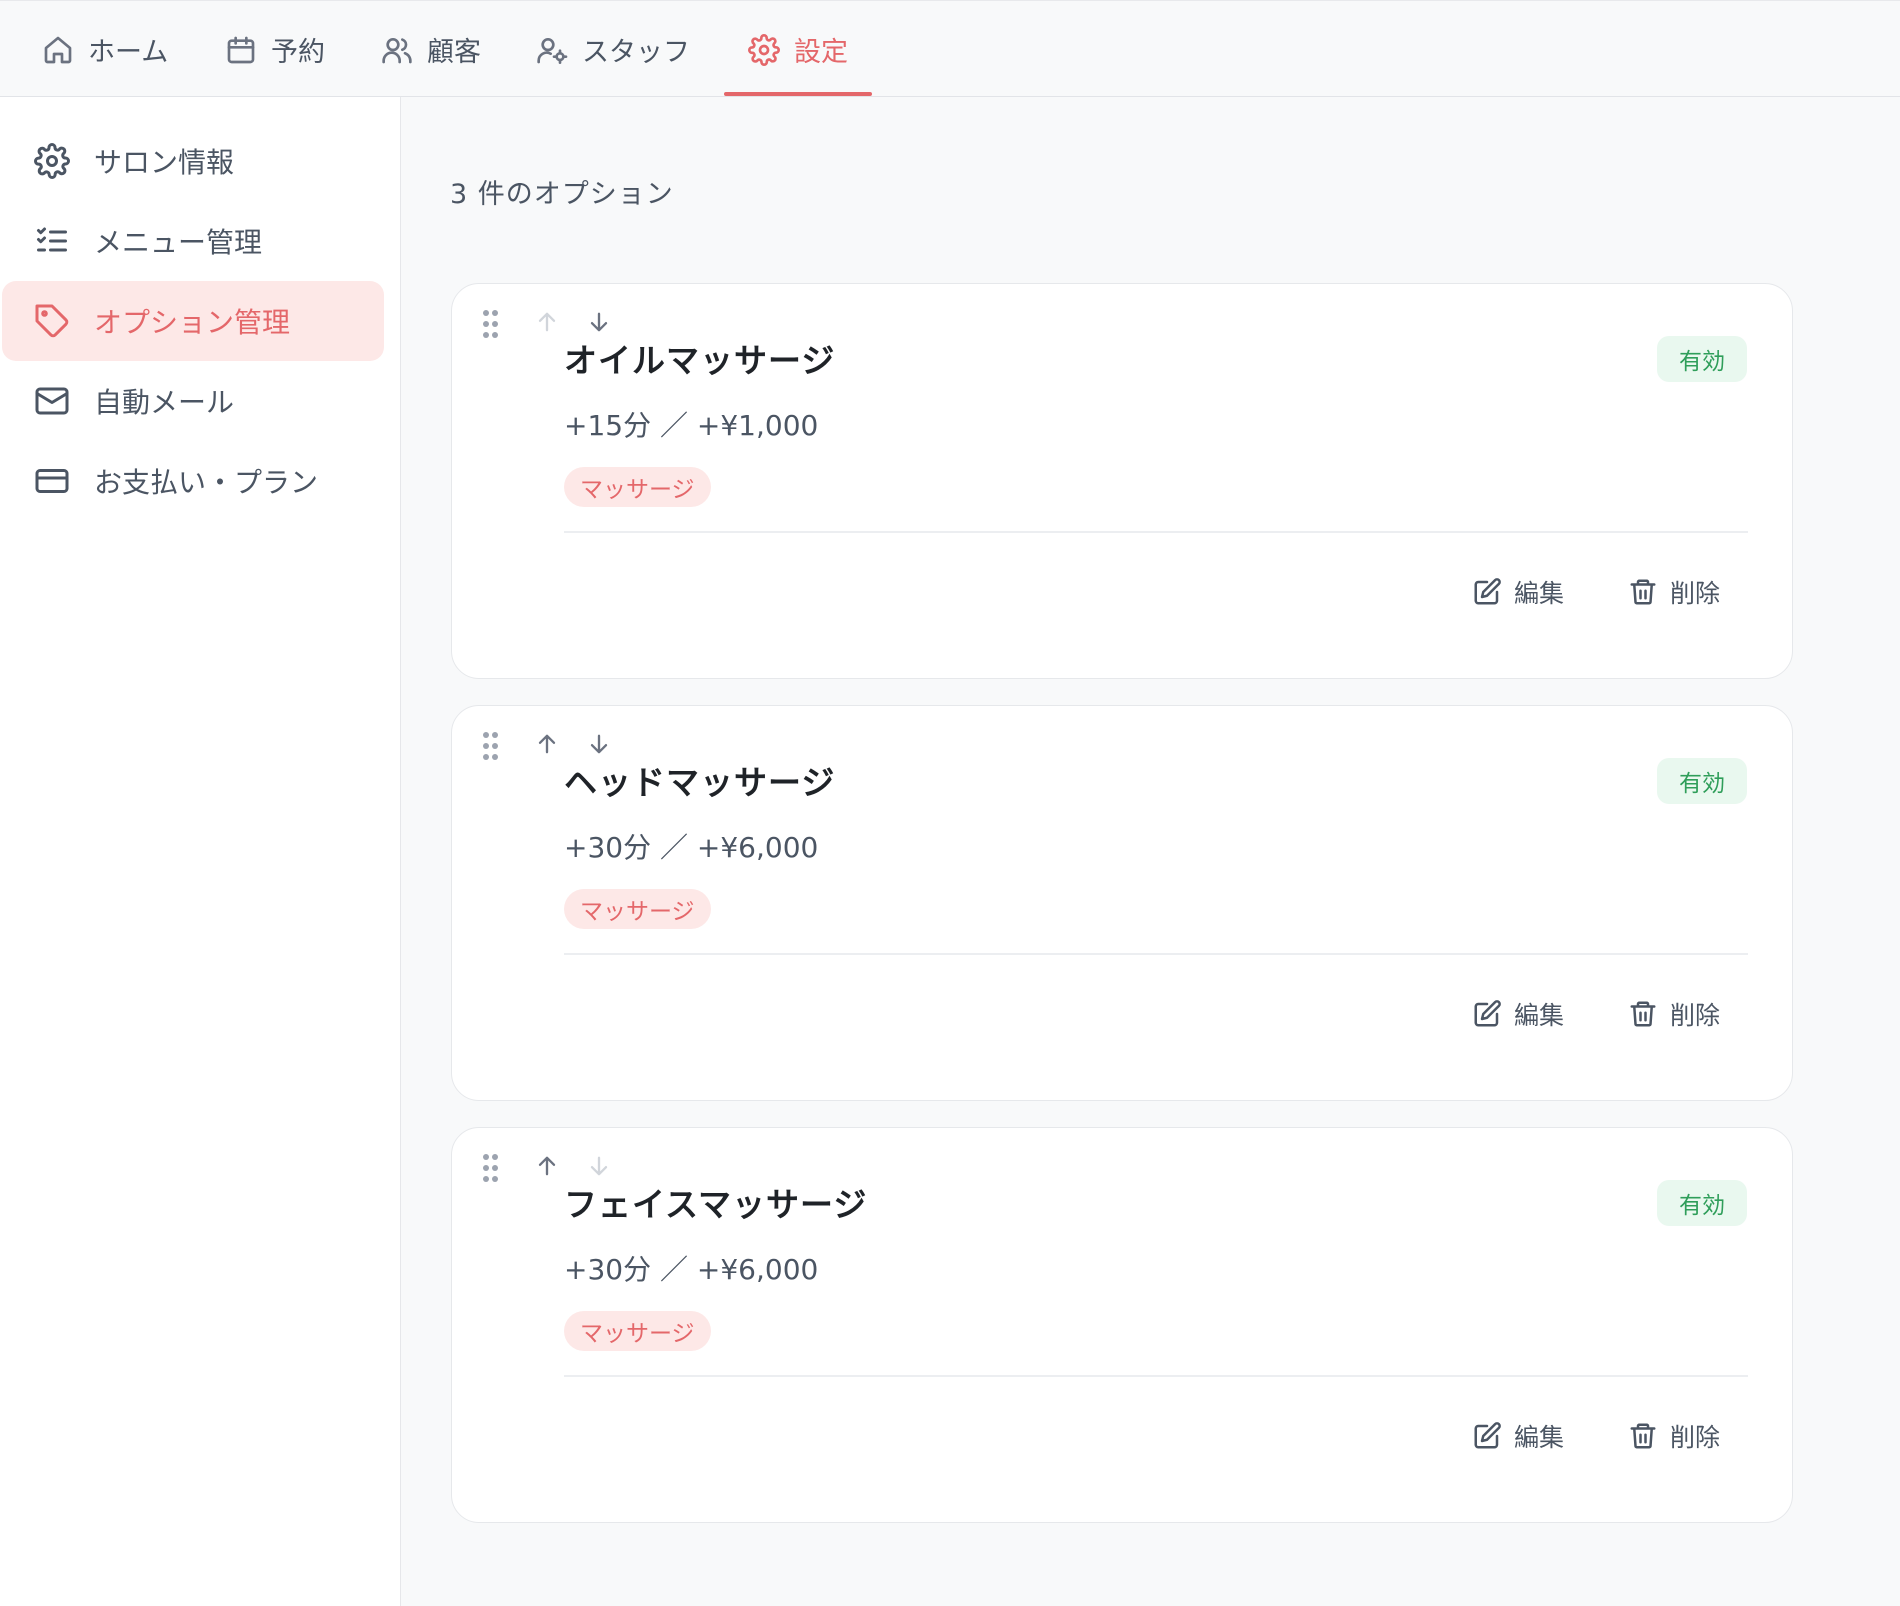 This screenshot has height=1606, width=1900. I want to click on sidebar-item-menu: メニュー管理, so click(193, 241).